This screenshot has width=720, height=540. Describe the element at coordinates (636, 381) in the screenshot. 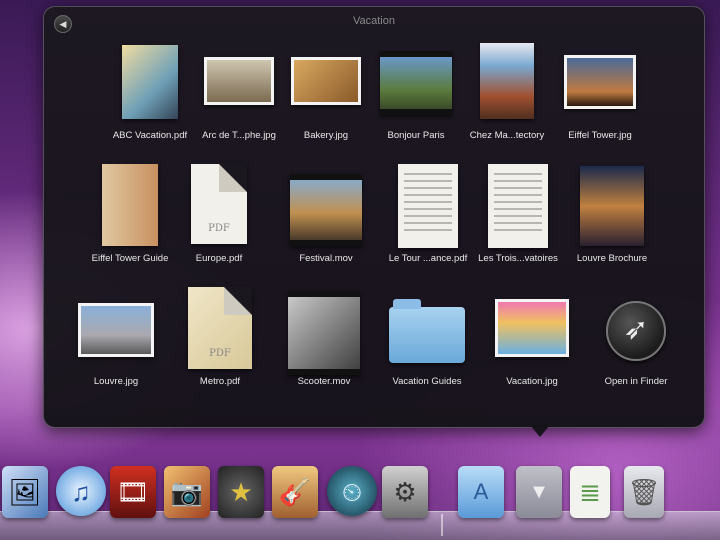

I see `item-label: Open in Finder` at that location.